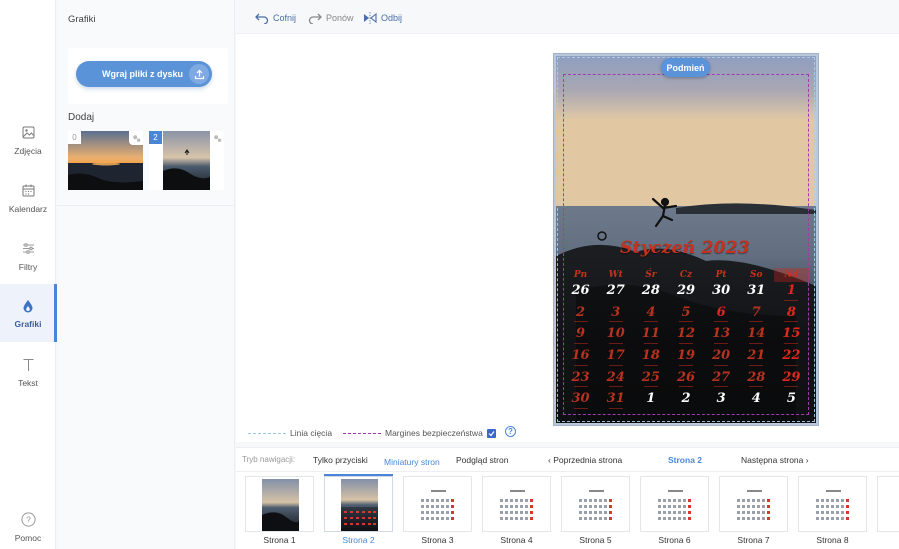 The height and width of the screenshot is (549, 899). What do you see at coordinates (686, 380) in the screenshot?
I see `calendar-week-row: 23 24 25 26 27 28 29` at bounding box center [686, 380].